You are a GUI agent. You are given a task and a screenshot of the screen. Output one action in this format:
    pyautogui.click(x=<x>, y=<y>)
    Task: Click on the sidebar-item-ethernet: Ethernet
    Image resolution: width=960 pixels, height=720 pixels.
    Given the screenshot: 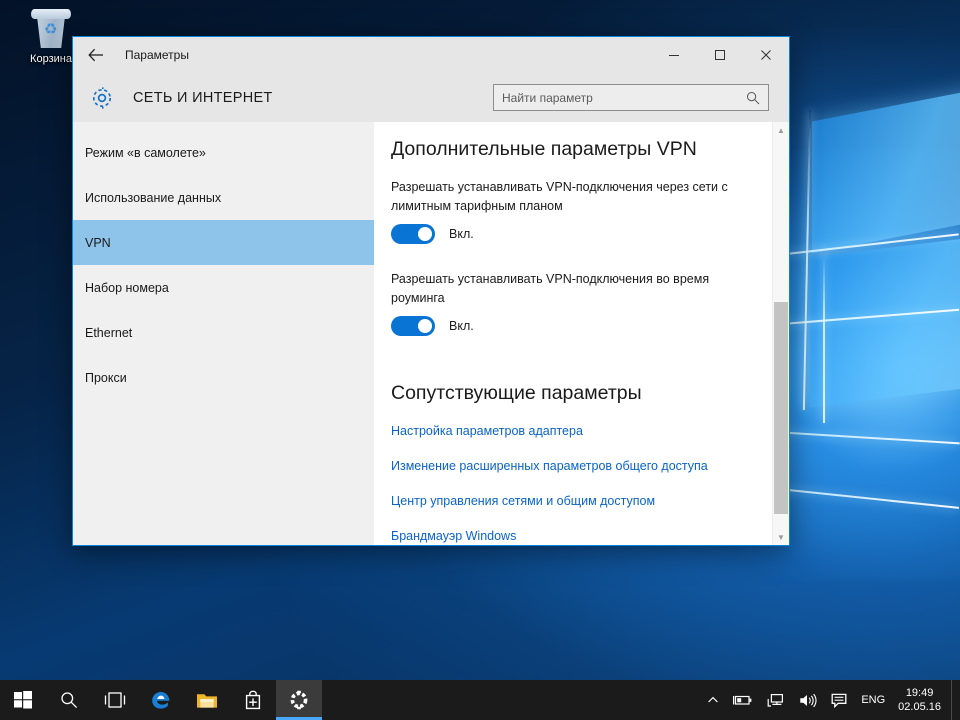 What is the action you would take?
    pyautogui.click(x=223, y=332)
    